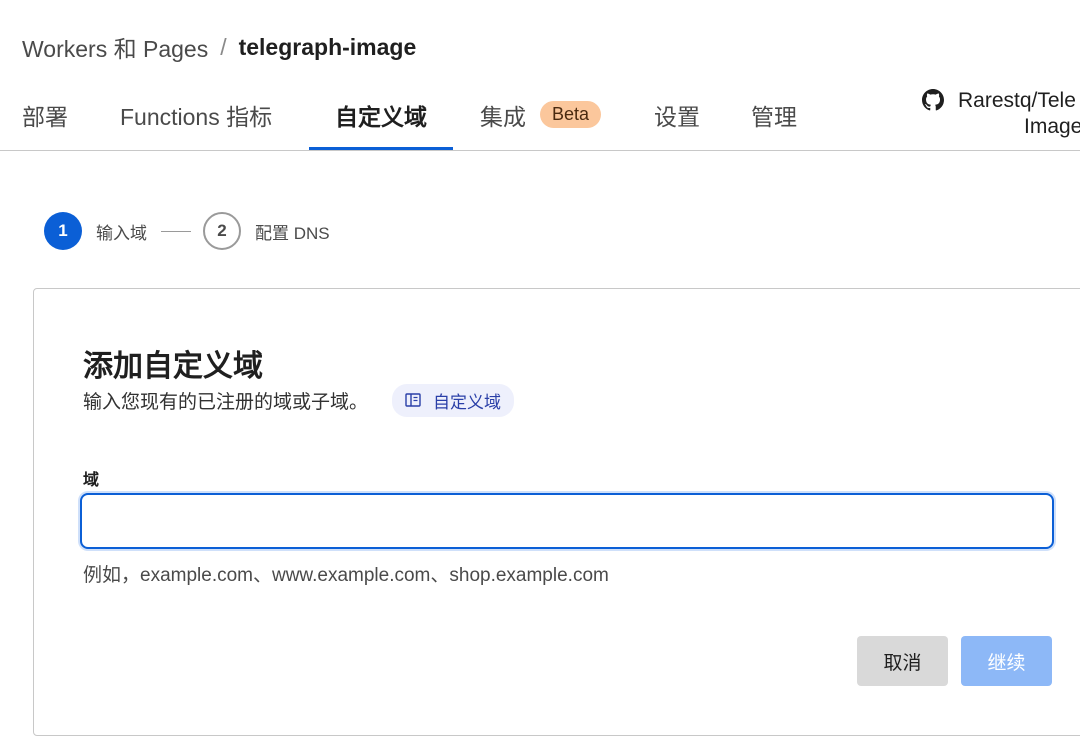 This screenshot has height=737, width=1080. I want to click on tab-integrations: 集成 Beta, so click(541, 114).